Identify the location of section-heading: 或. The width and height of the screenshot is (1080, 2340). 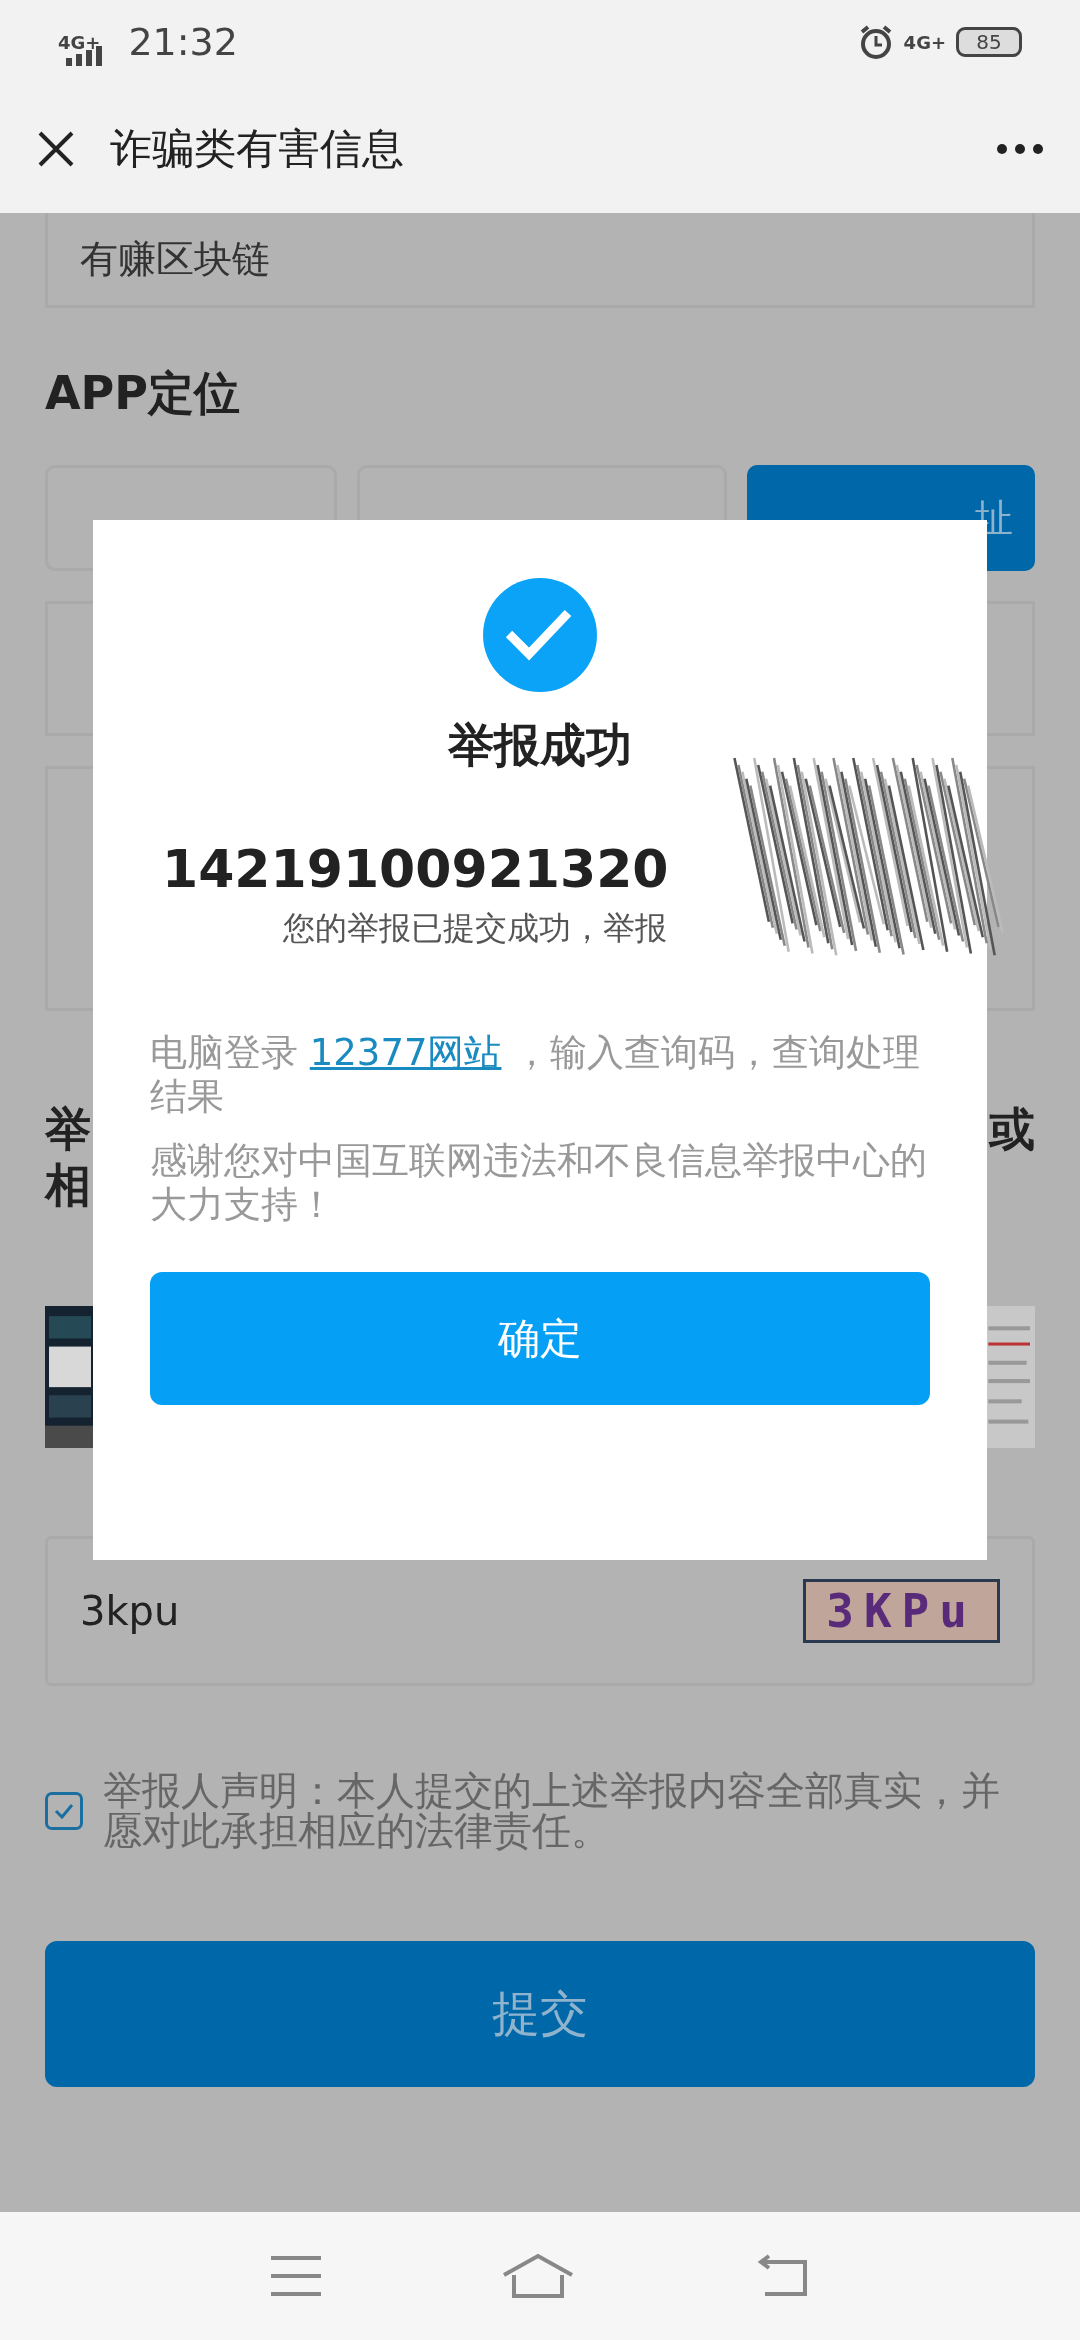
(1012, 1129).